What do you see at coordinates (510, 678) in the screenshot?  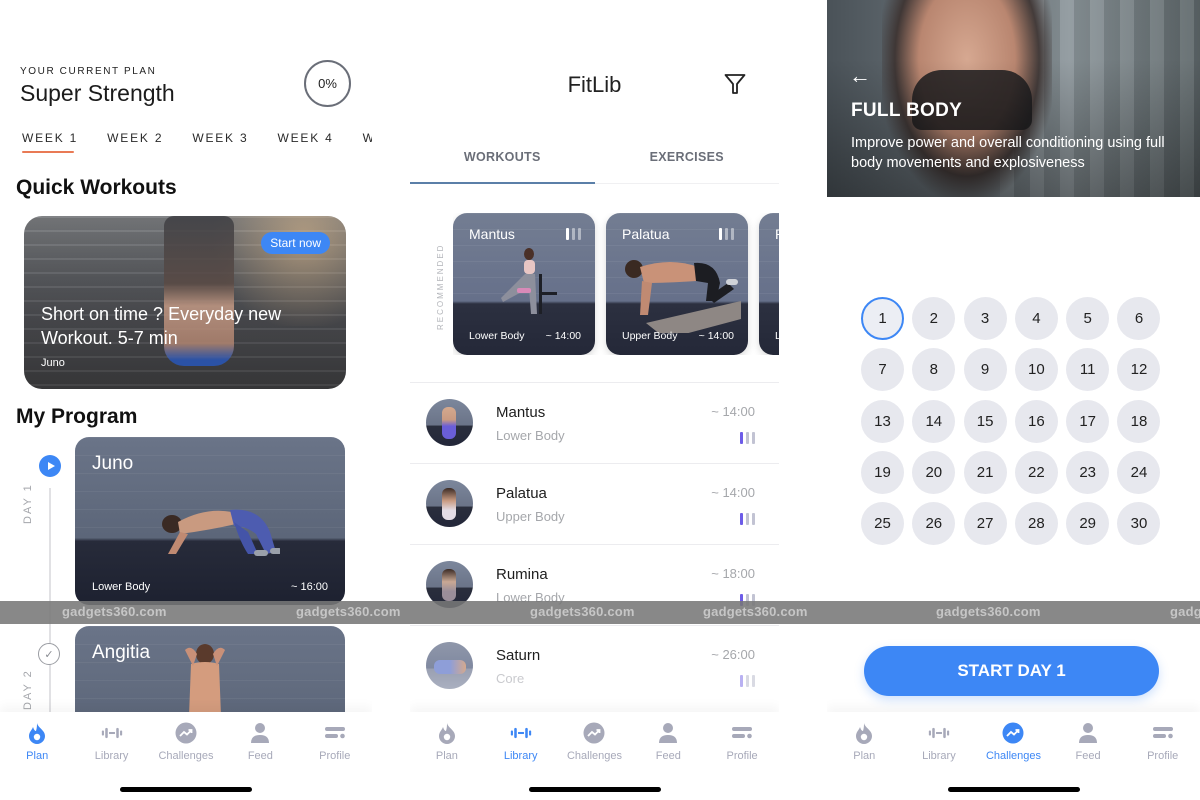 I see `workout-tag: Core` at bounding box center [510, 678].